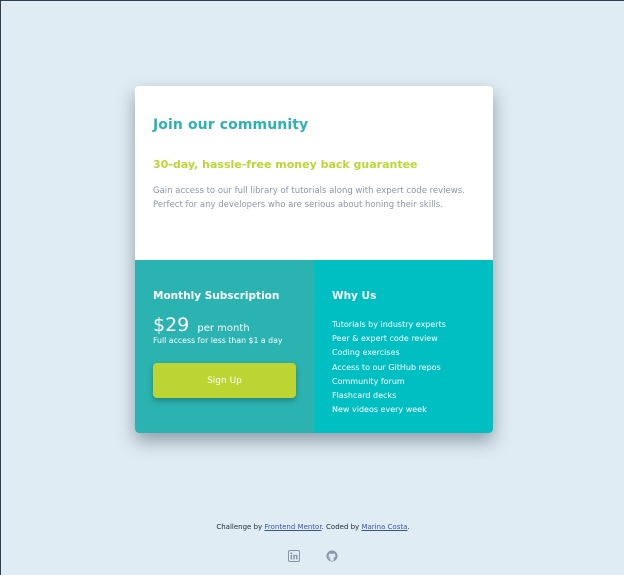 The image size is (624, 575). Describe the element at coordinates (240, 527) in the screenshot. I see `attribution-prefix: Challenge by` at that location.